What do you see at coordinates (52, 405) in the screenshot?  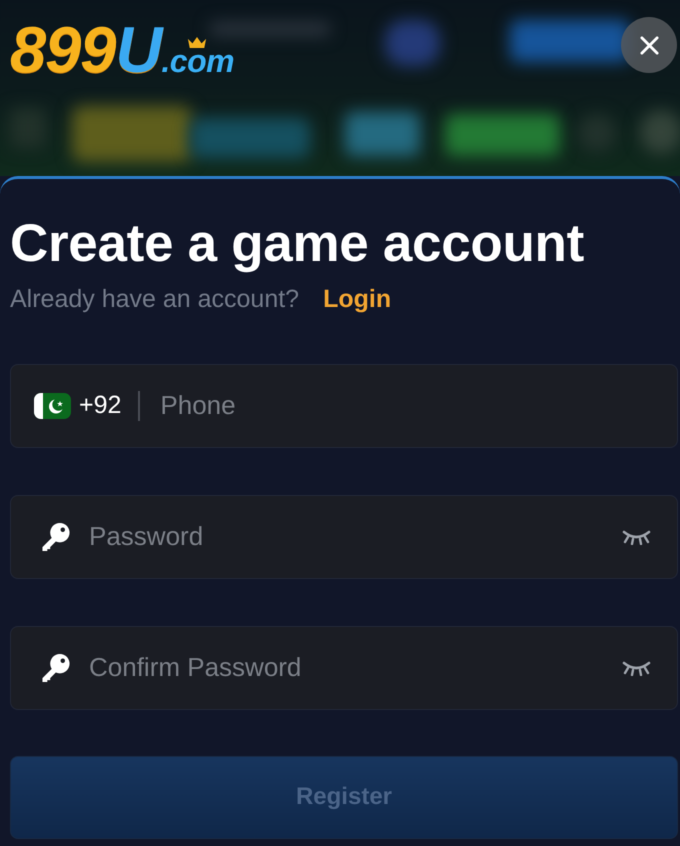 I see `flag-icon` at bounding box center [52, 405].